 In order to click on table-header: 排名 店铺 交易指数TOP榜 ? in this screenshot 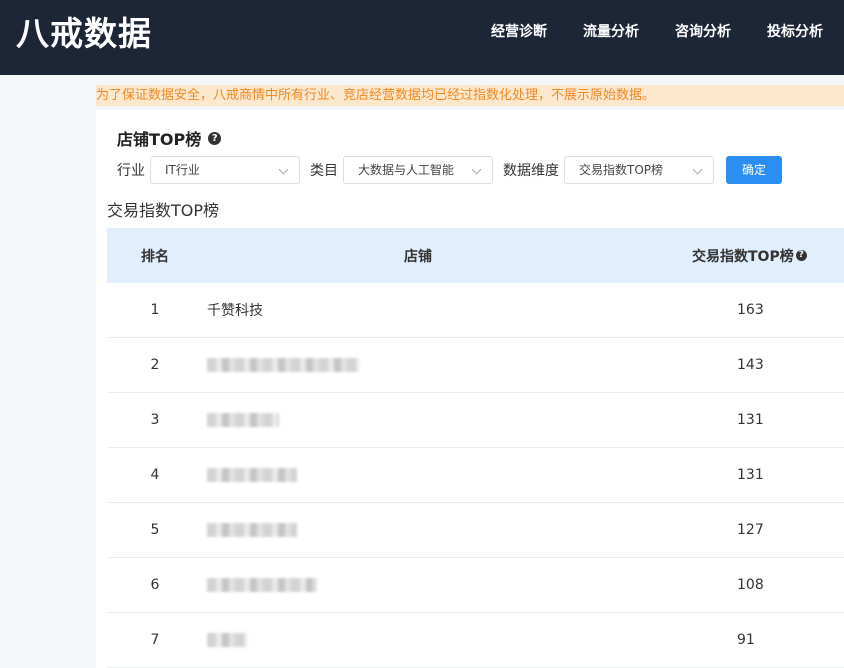, I will do `click(475, 255)`.